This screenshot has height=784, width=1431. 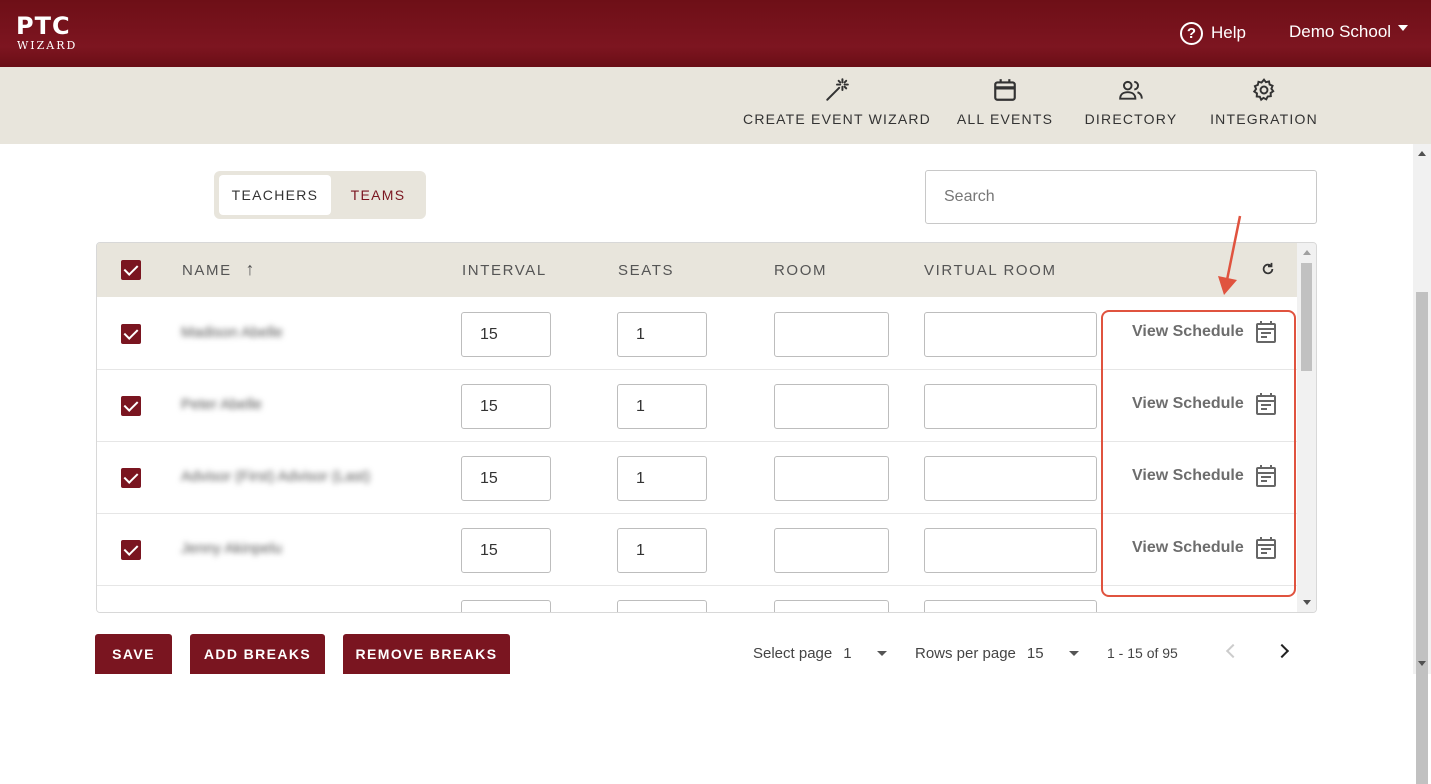 What do you see at coordinates (221, 404) in the screenshot?
I see `teacher-name: Peter Abelle` at bounding box center [221, 404].